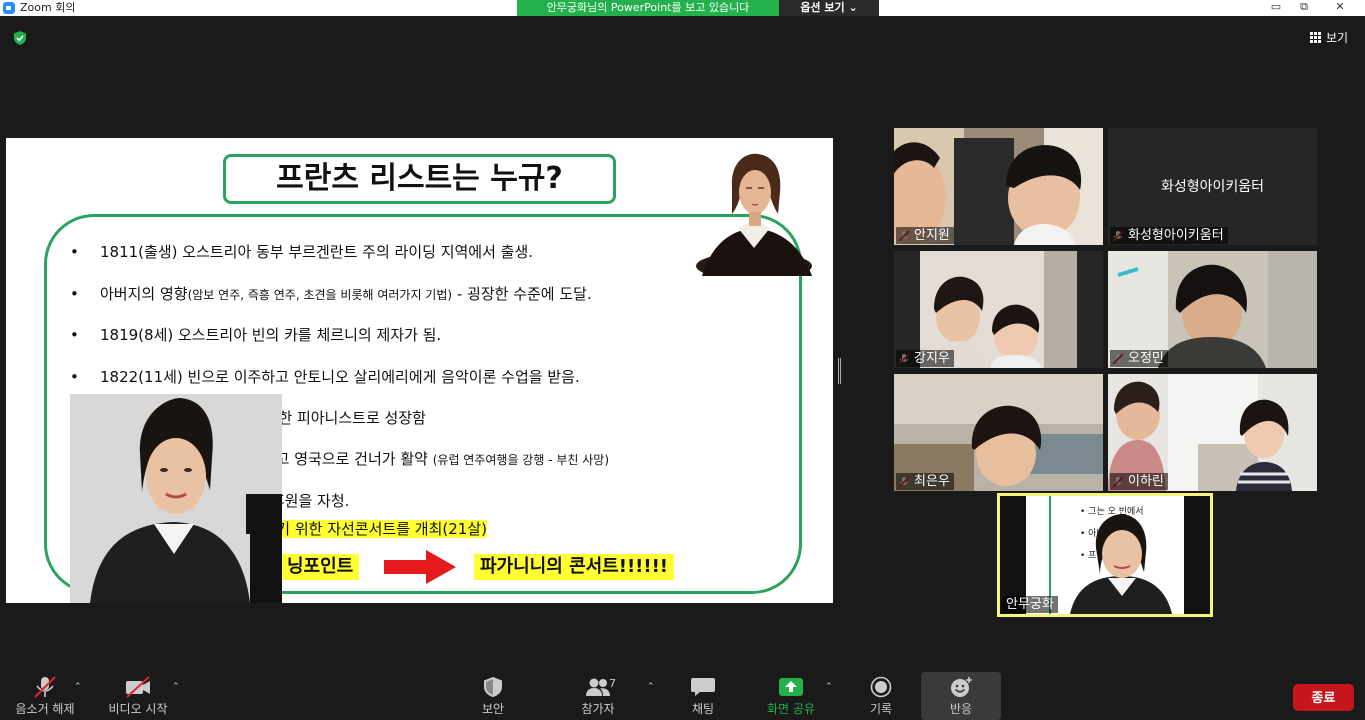 Image resolution: width=1365 pixels, height=720 pixels. Describe the element at coordinates (320, 567) in the screenshot. I see `turning-point-text: 닝포인트` at that location.